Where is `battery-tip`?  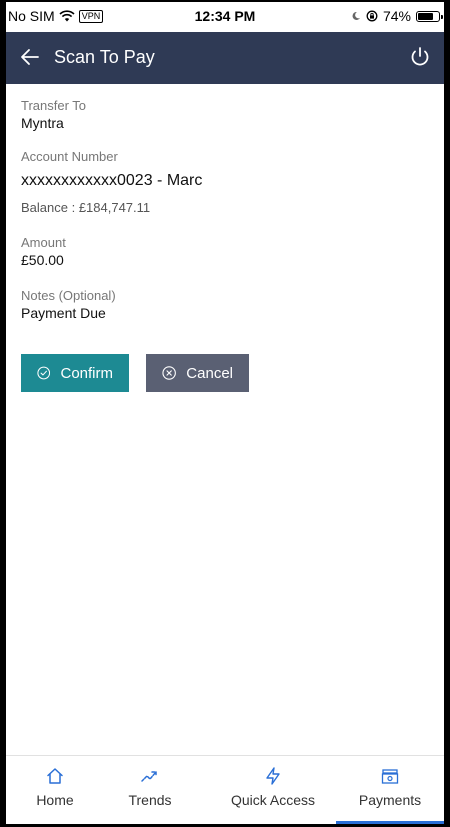 battery-tip is located at coordinates (442, 16).